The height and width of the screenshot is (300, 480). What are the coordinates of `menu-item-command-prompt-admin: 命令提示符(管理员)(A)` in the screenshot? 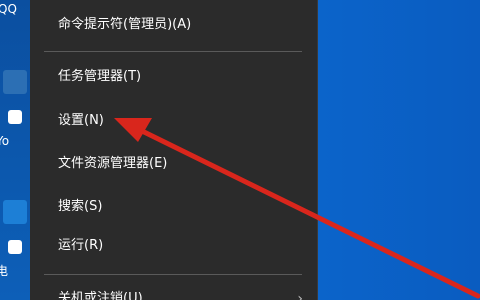 It's located at (173, 25).